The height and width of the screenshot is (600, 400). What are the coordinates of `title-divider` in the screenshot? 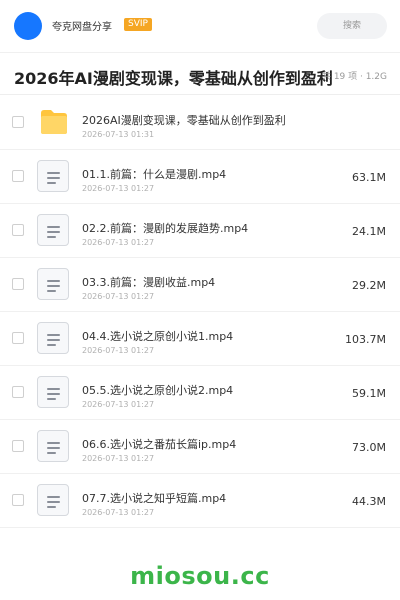 It's located at (200, 94).